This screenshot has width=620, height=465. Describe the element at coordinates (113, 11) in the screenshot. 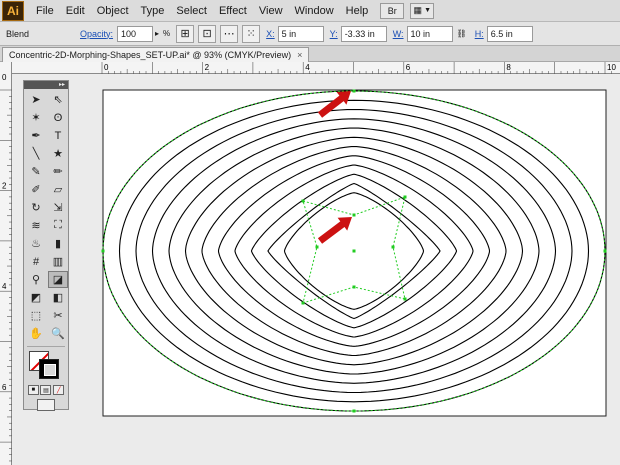

I see `menu-object: Object` at that location.